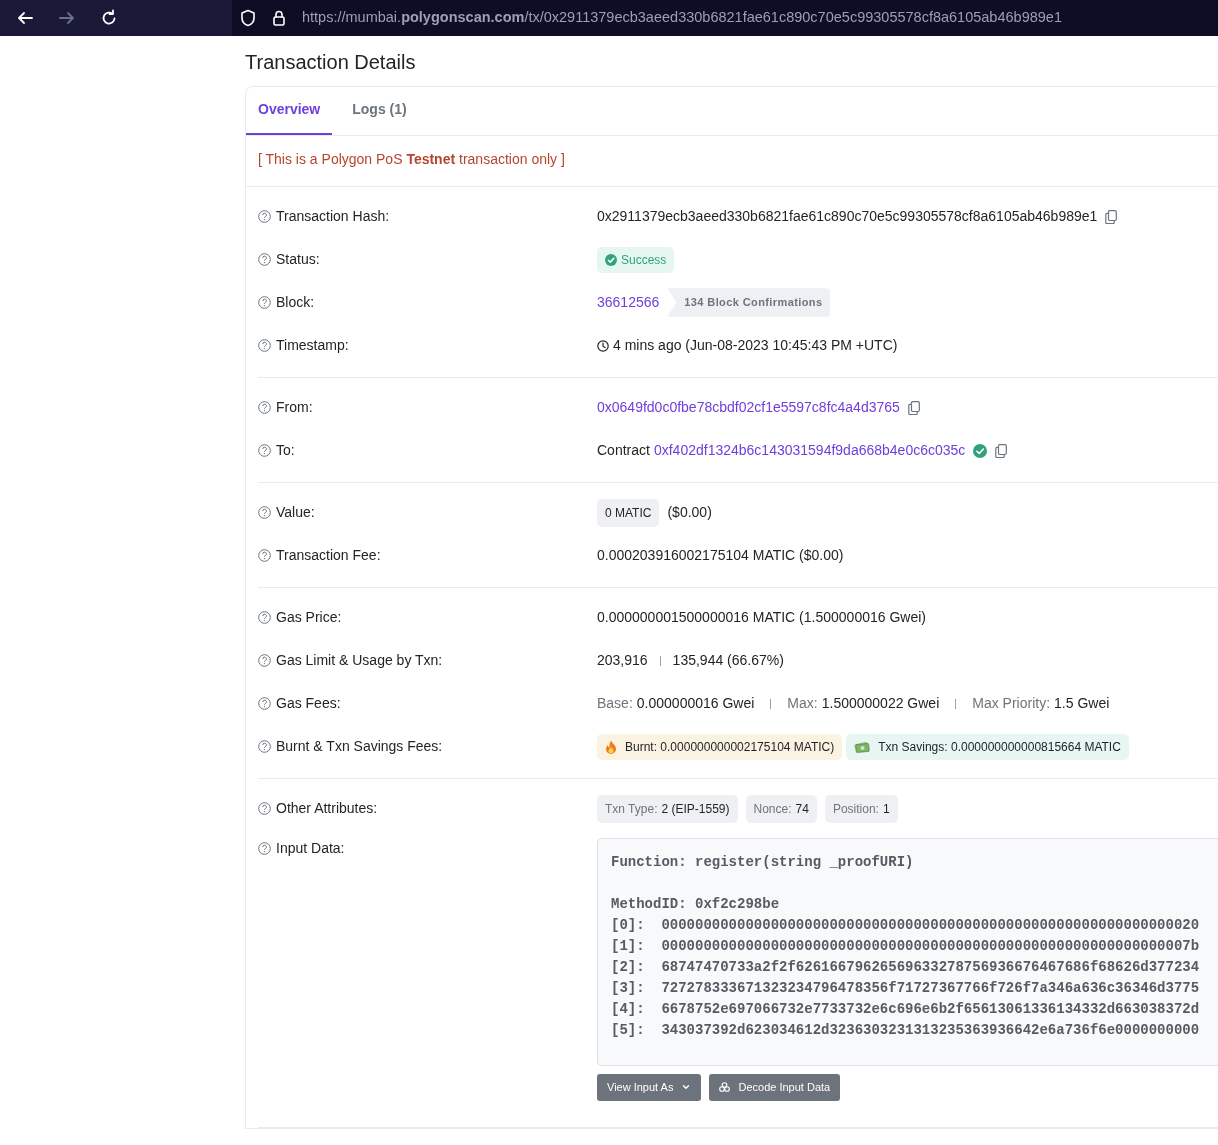 This screenshot has width=1218, height=1145. I want to click on field-value: 0.000203916002175104 MATIC ($0.00), so click(720, 555).